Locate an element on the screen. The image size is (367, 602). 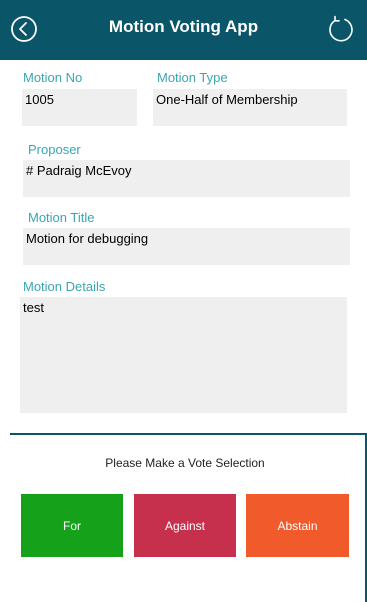
vote-section-divider is located at coordinates (188, 434).